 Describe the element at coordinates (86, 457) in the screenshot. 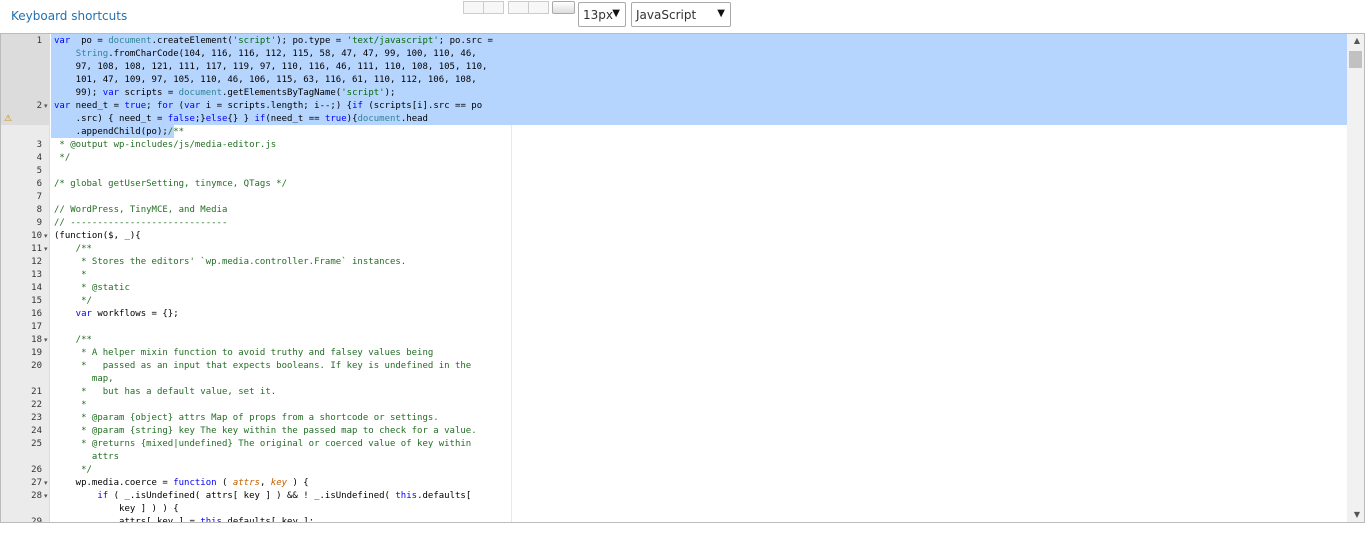

I see `code-text: attrs` at that location.